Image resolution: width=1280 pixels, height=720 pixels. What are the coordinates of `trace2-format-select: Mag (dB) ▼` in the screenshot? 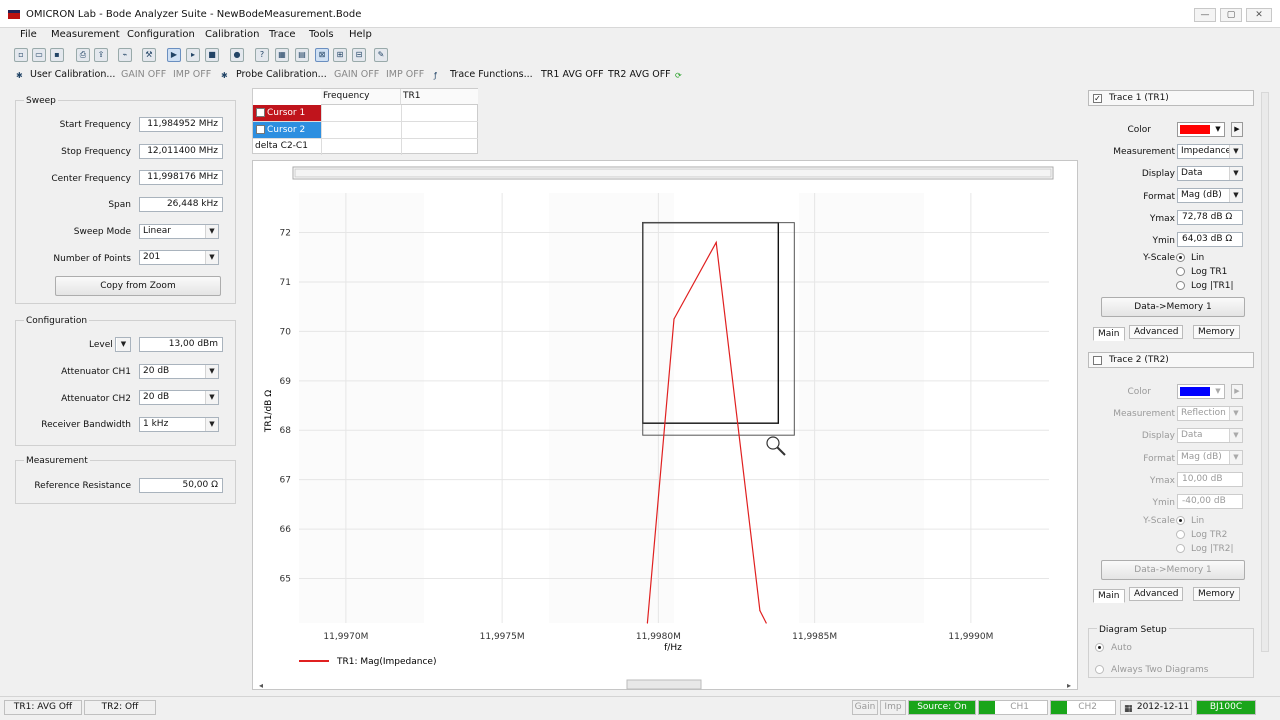 It's located at (1210, 457).